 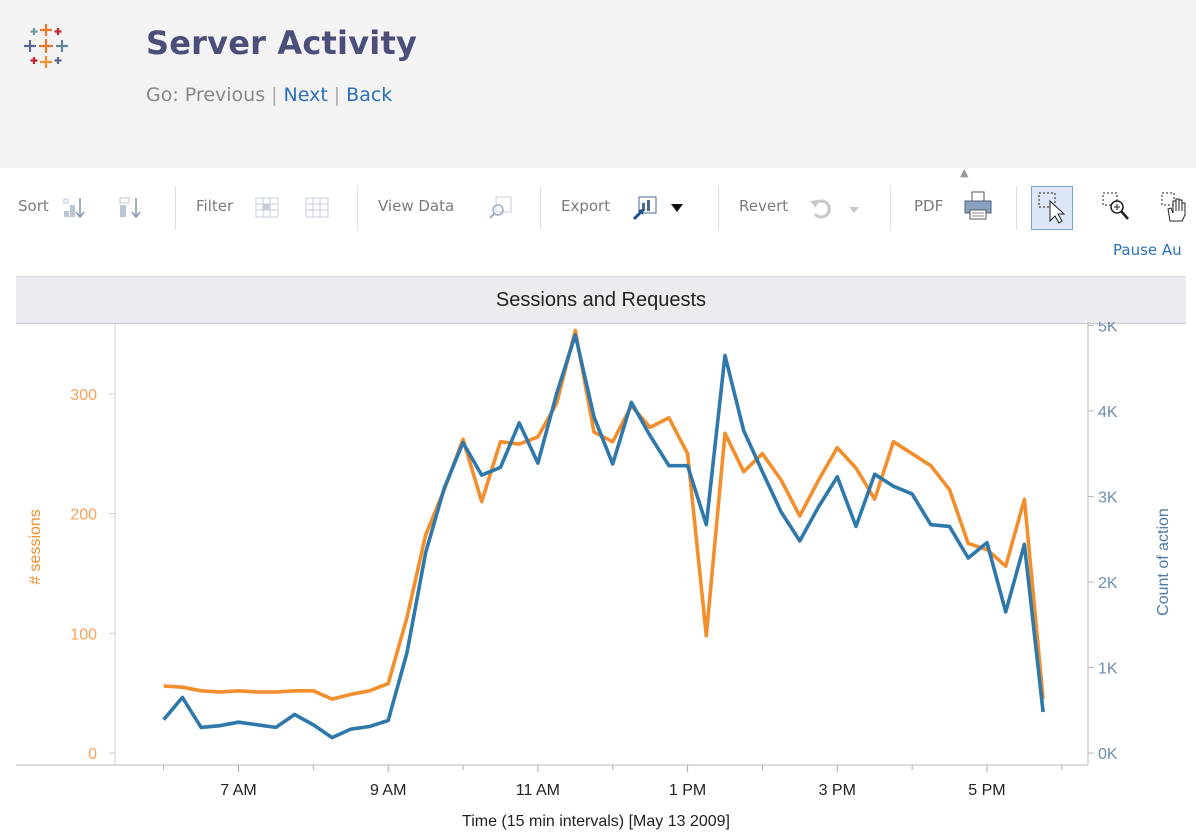 What do you see at coordinates (92, 754) in the screenshot?
I see `left-y-tick-label: 0` at bounding box center [92, 754].